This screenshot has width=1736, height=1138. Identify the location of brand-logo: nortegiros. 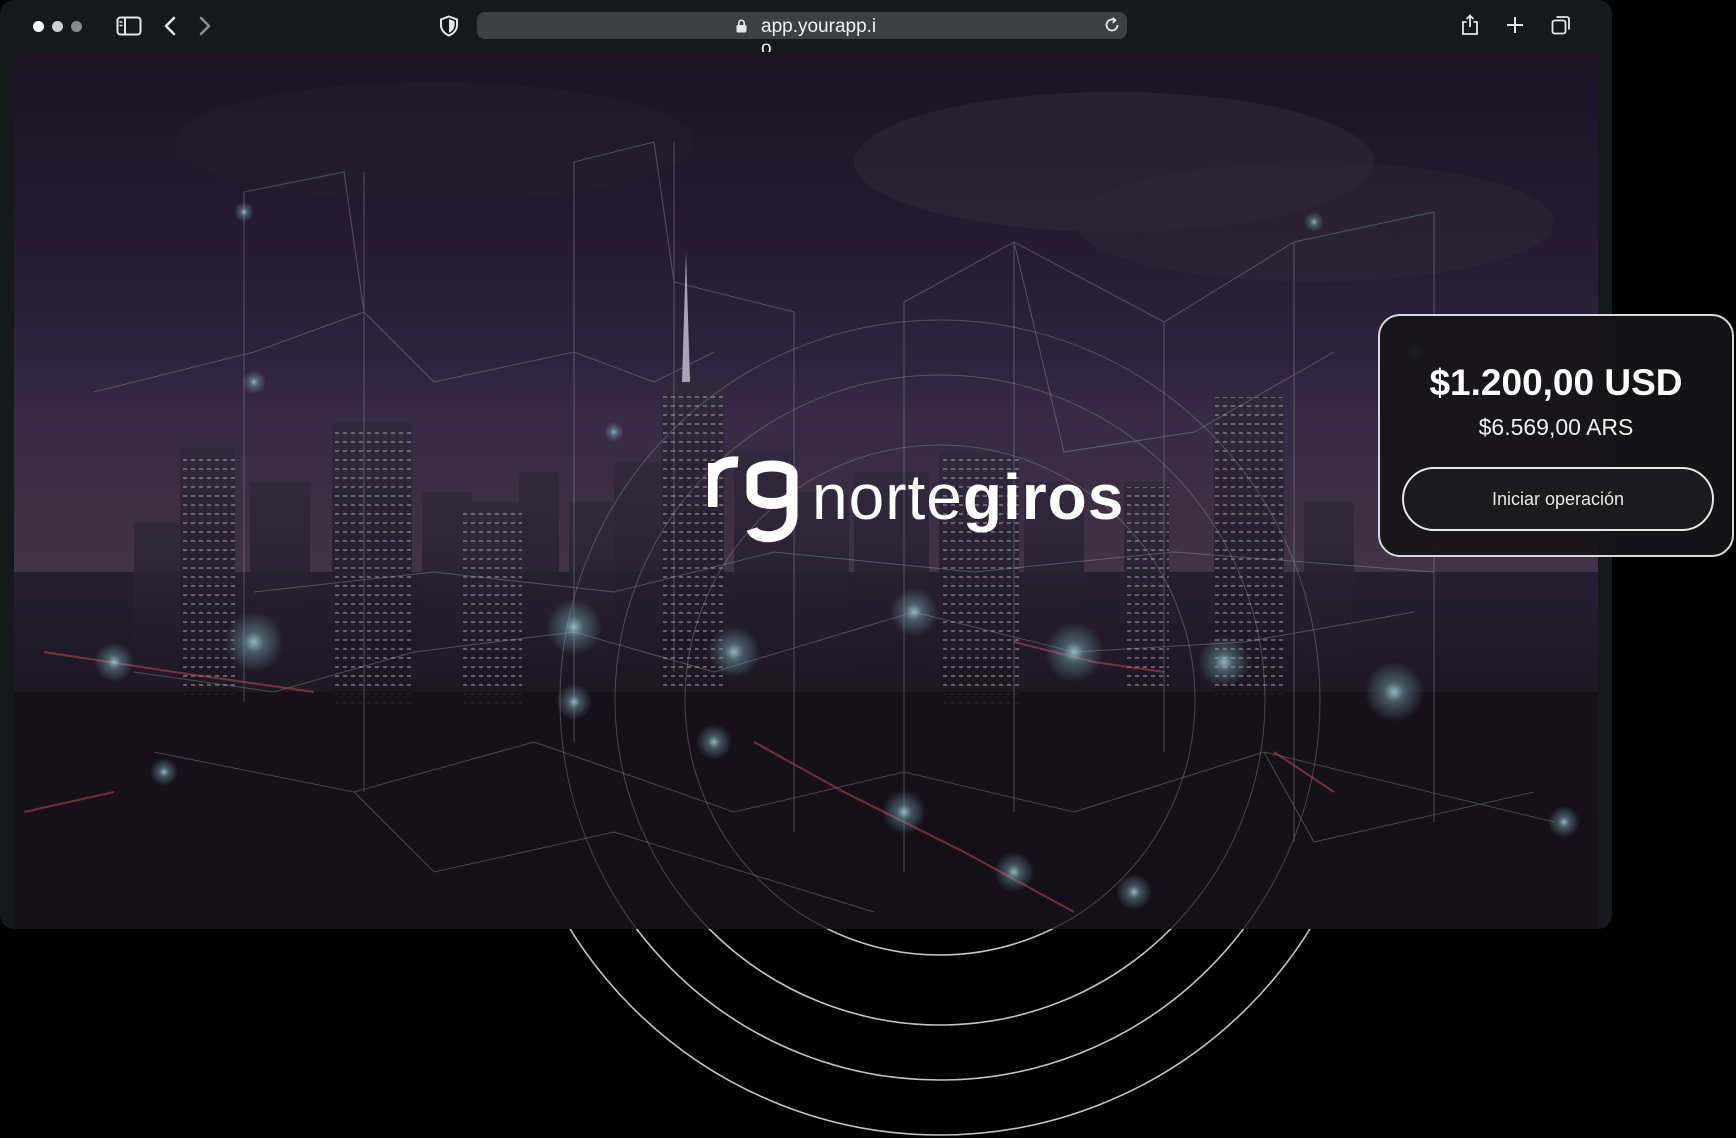
(916, 497).